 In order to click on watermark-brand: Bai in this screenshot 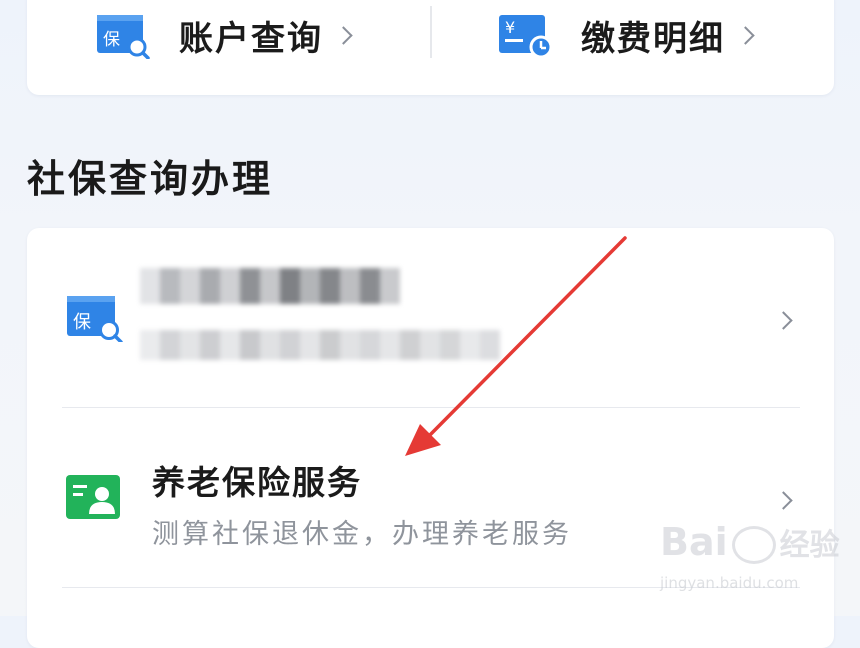, I will do `click(694, 542)`.